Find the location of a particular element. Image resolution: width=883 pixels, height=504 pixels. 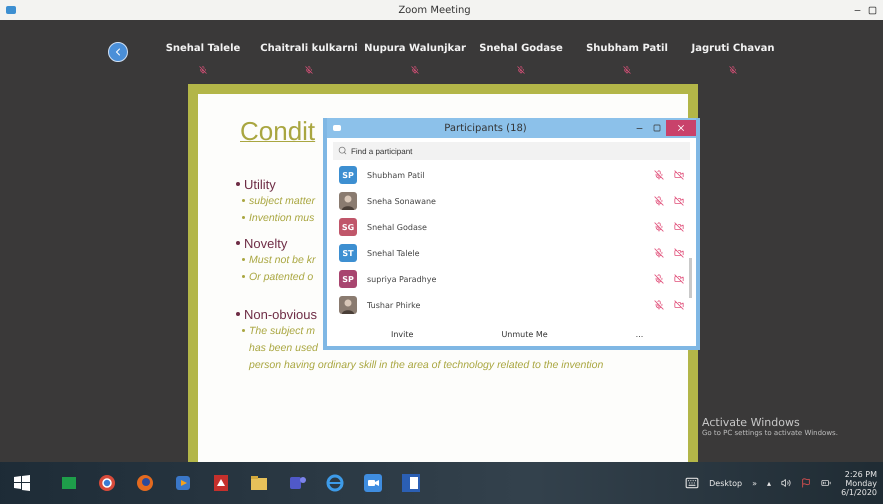

clock-date: 6/1/2020 is located at coordinates (859, 492).